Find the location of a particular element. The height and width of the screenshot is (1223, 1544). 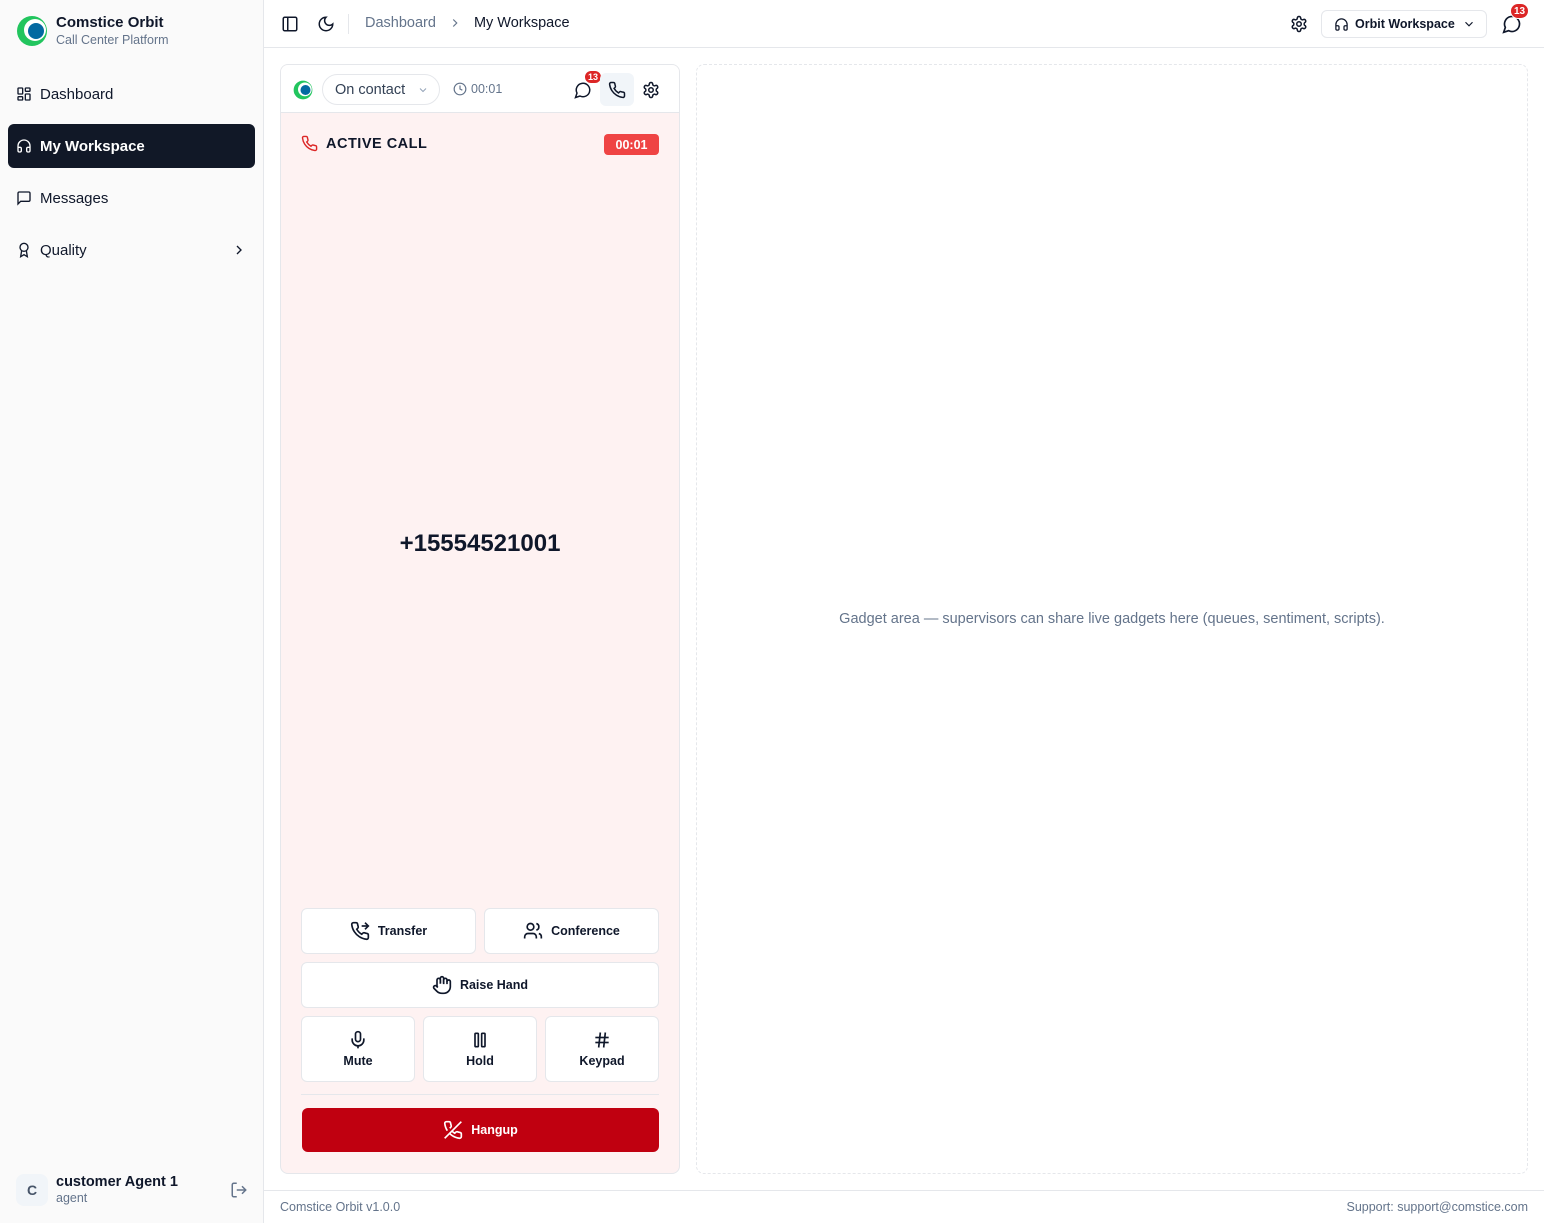

hangup-label: Hangup is located at coordinates (494, 1130).